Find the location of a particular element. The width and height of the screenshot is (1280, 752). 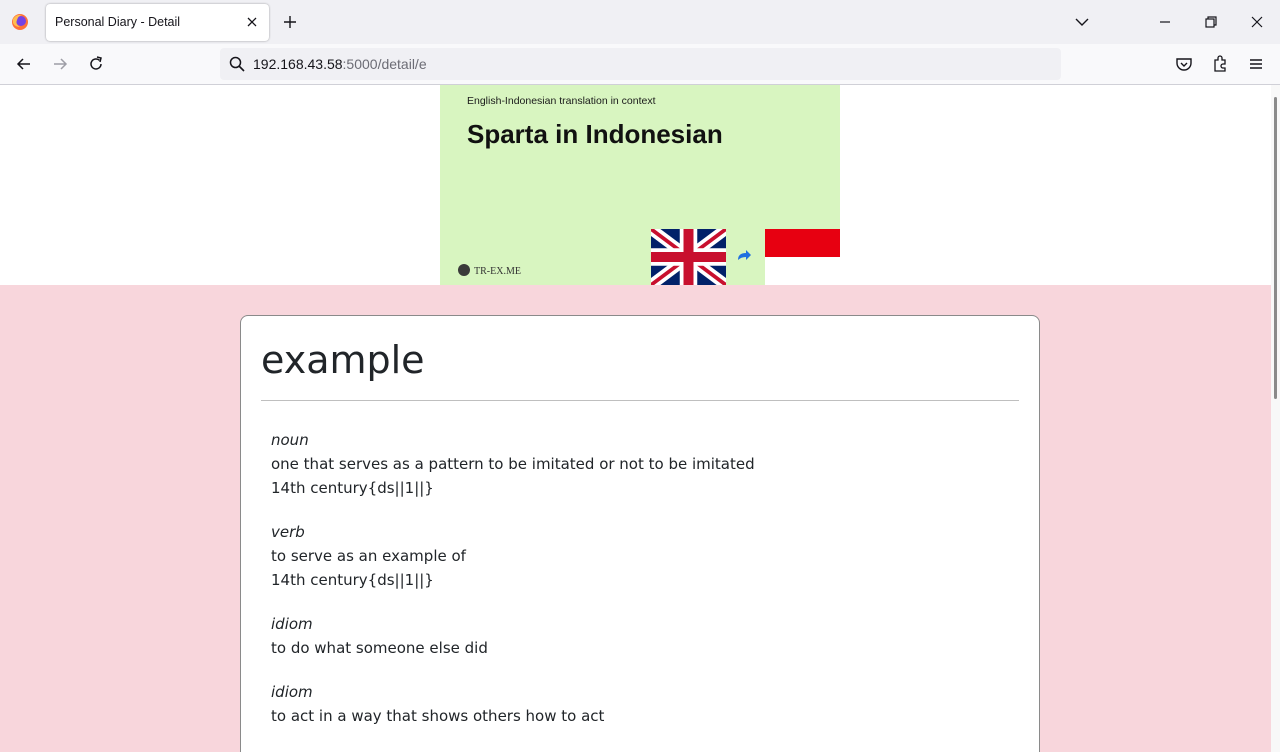

close-tab-icon is located at coordinates (252, 22).